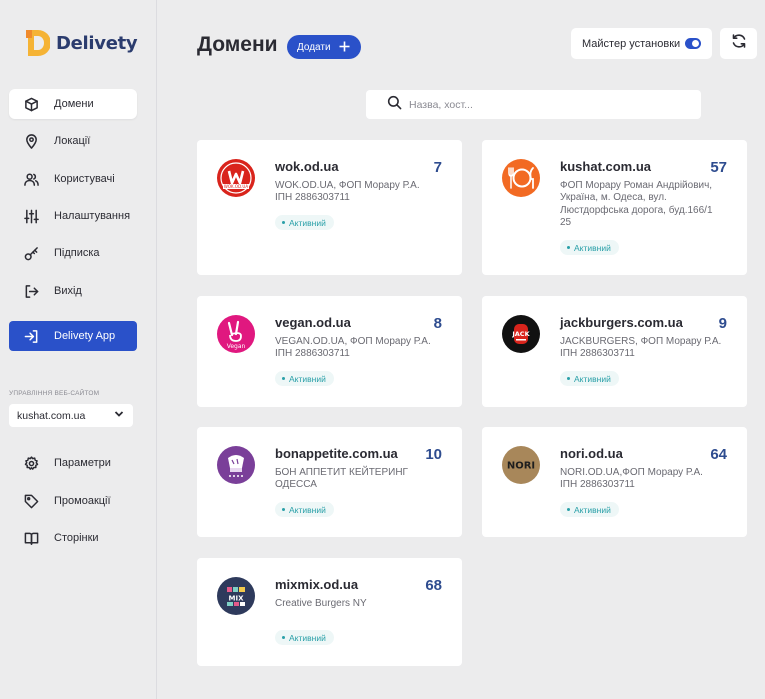  What do you see at coordinates (539, 104) in the screenshot?
I see `search-input` at bounding box center [539, 104].